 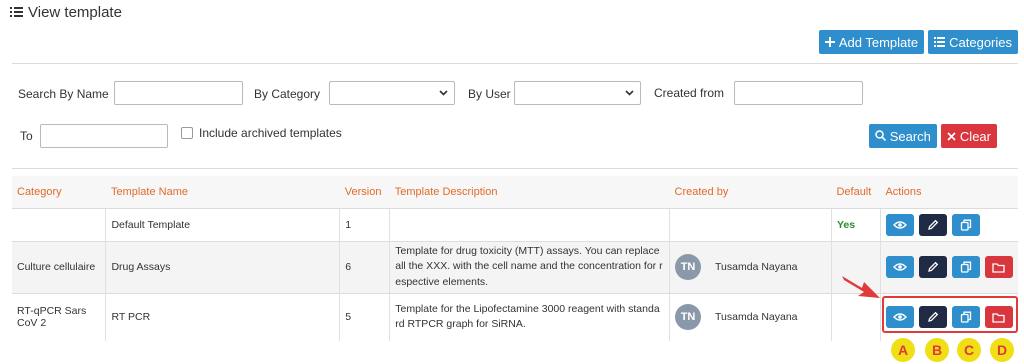 What do you see at coordinates (364, 192) in the screenshot?
I see `header-version: Version` at bounding box center [364, 192].